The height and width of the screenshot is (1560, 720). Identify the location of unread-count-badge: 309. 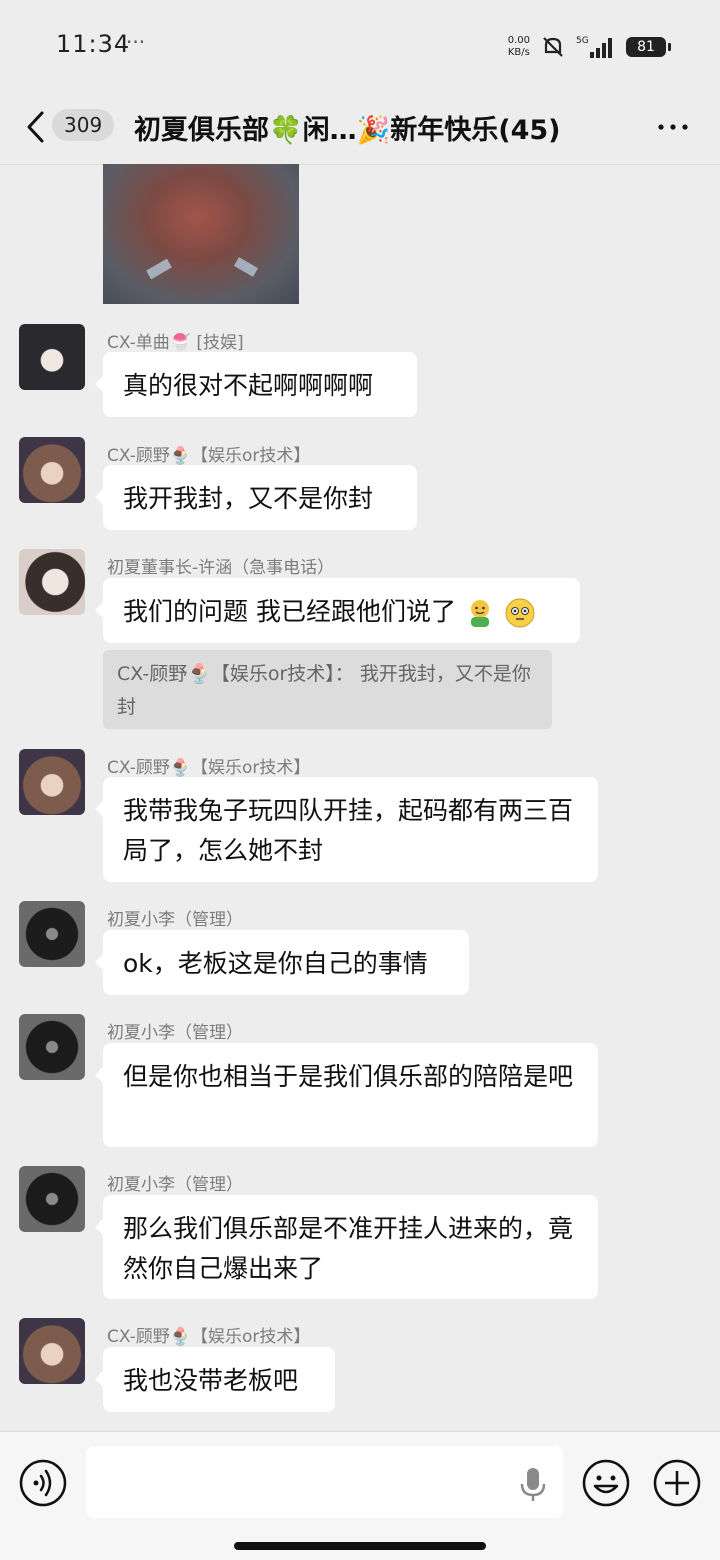
(83, 125).